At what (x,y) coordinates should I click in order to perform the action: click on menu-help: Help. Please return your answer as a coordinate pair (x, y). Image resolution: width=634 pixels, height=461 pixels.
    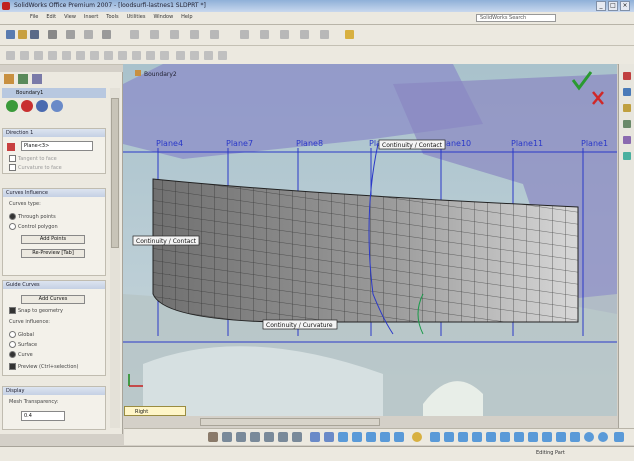
    Looking at the image, I should click on (186, 17).